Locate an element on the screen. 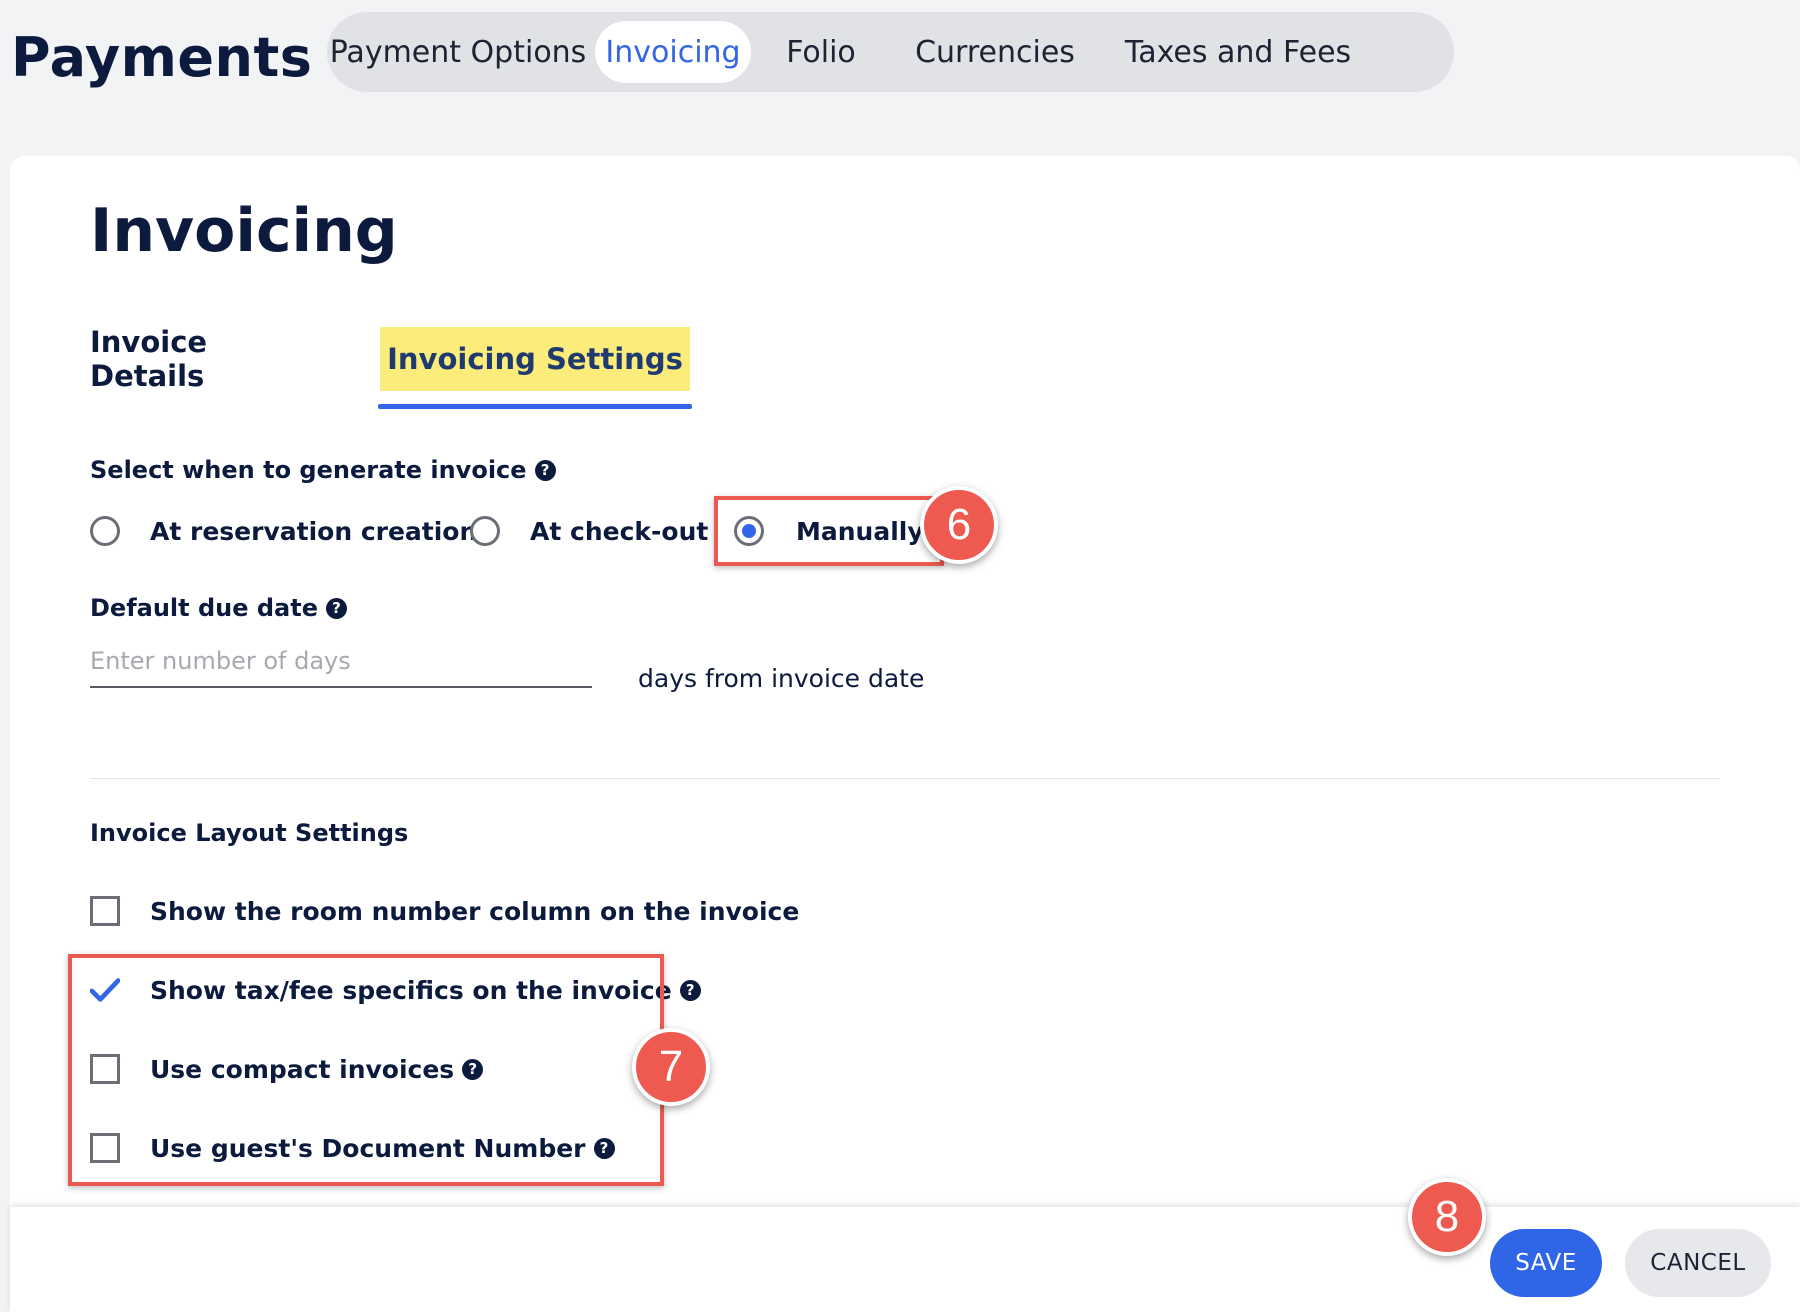 The width and height of the screenshot is (1800, 1312). callout-badge-8: 8 is located at coordinates (1447, 1217).